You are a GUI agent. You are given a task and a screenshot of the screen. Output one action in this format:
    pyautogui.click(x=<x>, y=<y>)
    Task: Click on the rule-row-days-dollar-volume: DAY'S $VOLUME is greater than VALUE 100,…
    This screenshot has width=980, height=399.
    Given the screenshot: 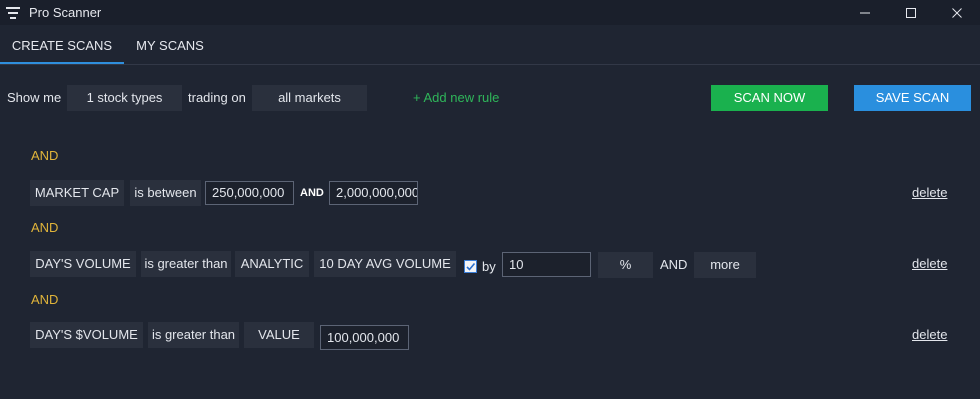 What is the action you would take?
    pyautogui.click(x=490, y=336)
    